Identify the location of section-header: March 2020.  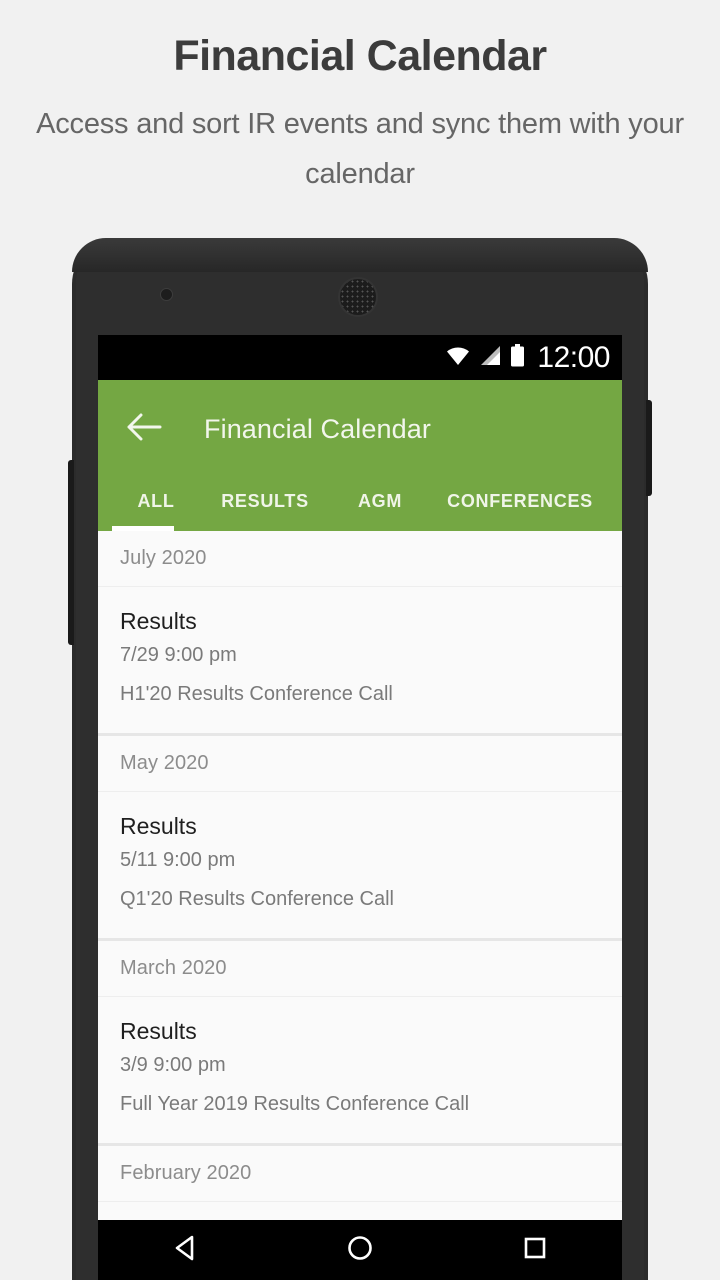
(360, 968).